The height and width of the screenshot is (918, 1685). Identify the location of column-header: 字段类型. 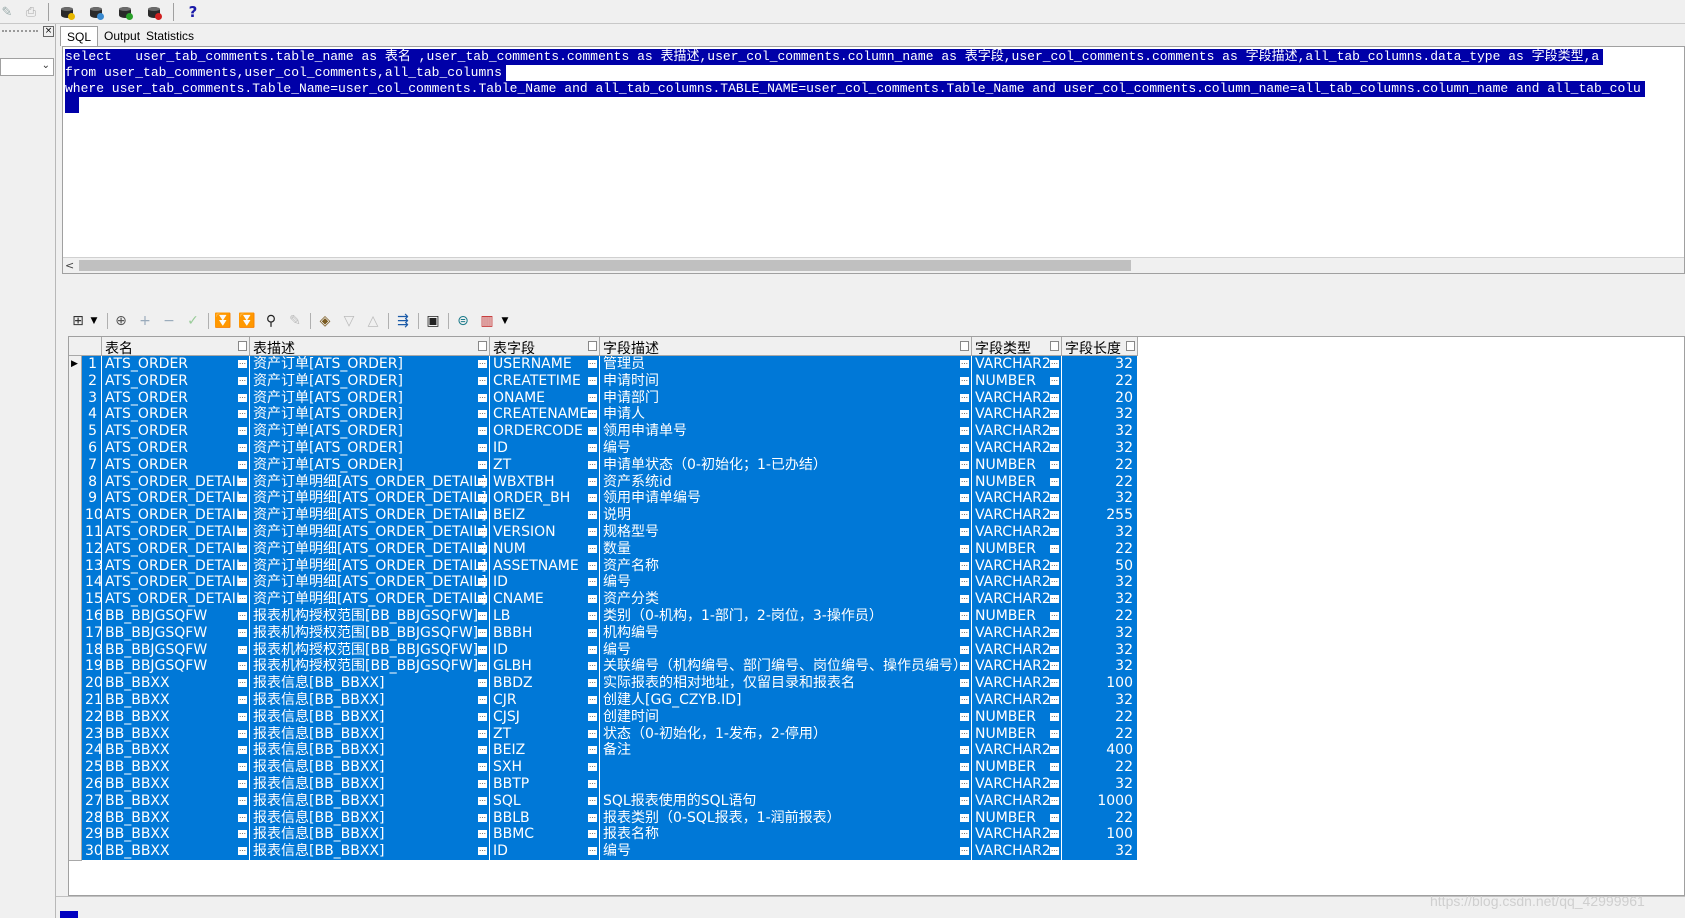
(1017, 347).